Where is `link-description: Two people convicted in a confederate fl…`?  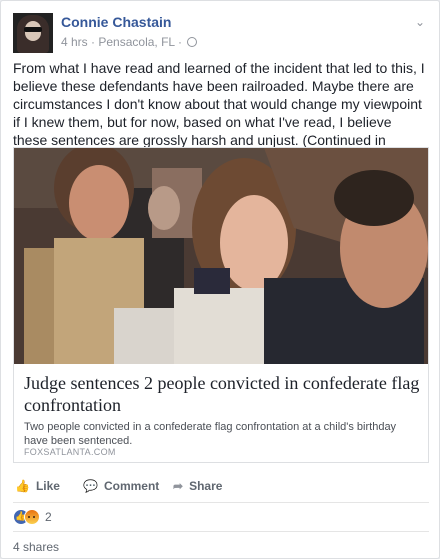
link-description: Two people convicted in a confederate fl… is located at coordinates (210, 434).